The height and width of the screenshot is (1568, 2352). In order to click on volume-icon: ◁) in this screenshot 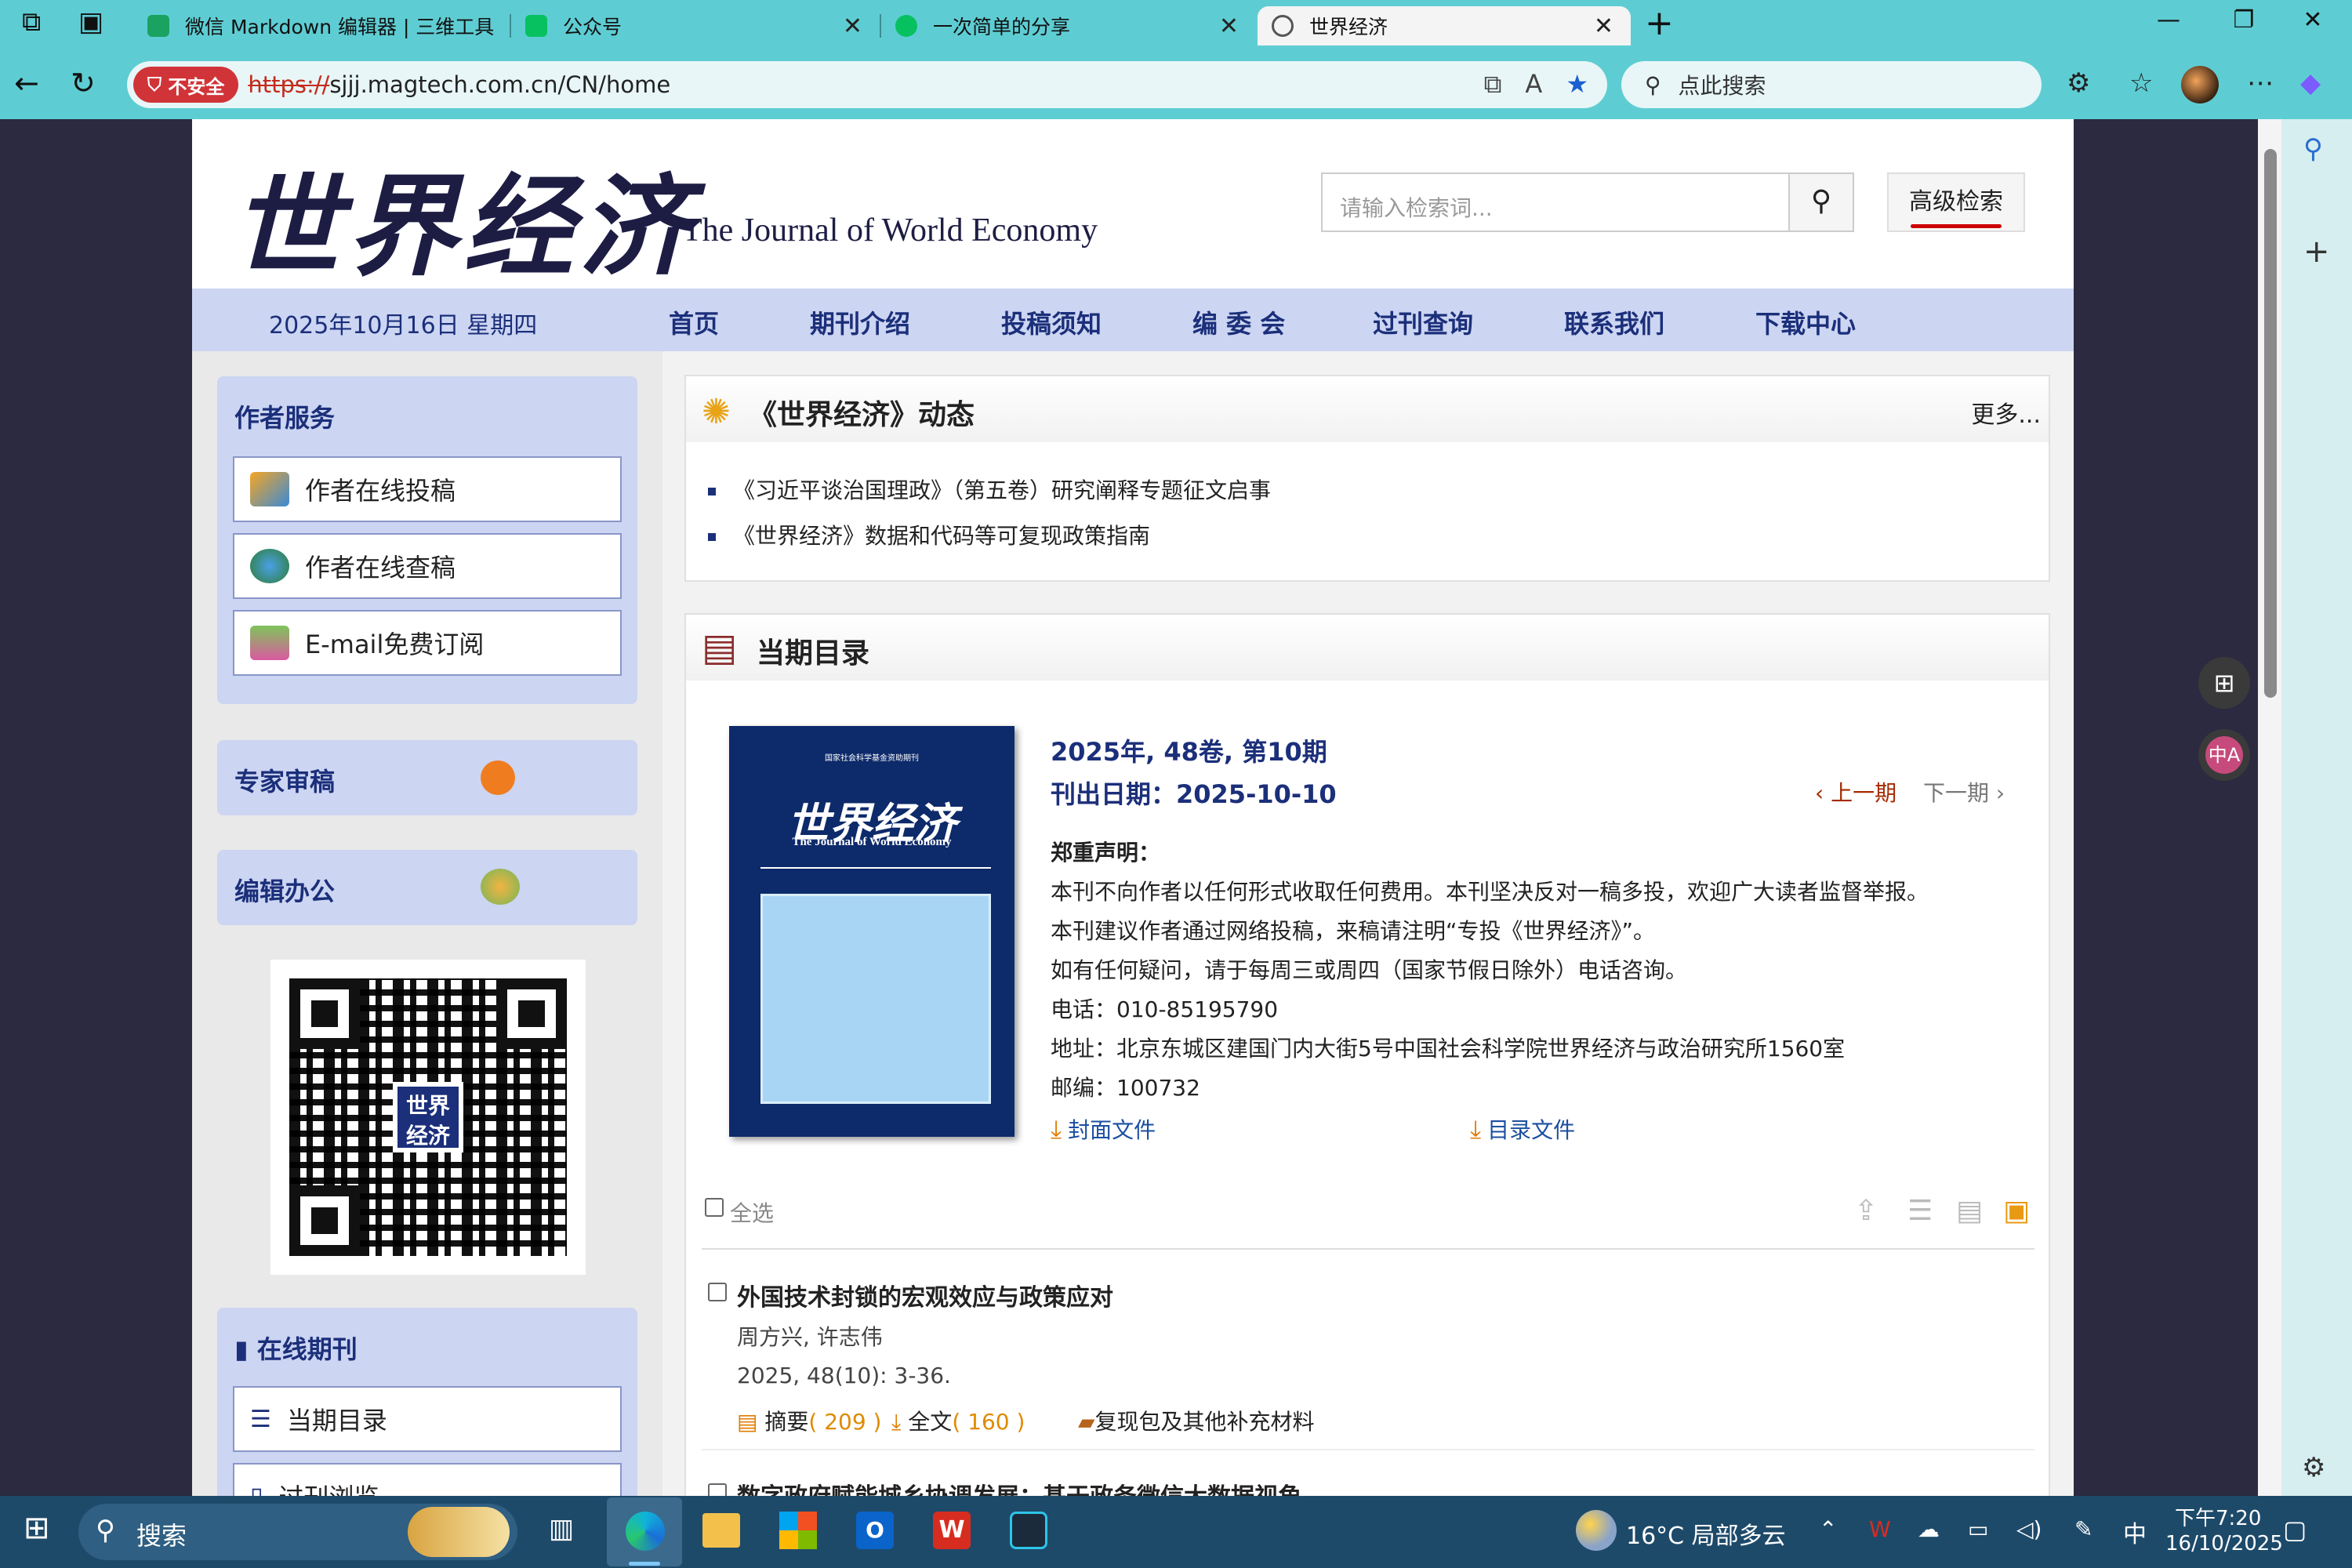, I will do `click(2029, 1529)`.